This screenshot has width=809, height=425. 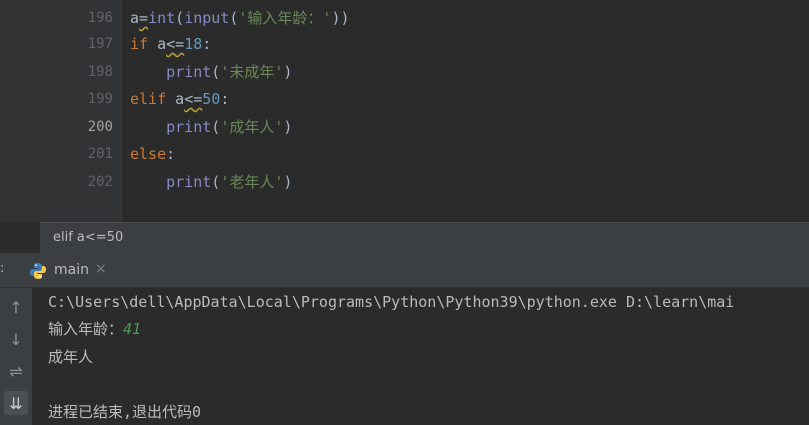 What do you see at coordinates (100, 154) in the screenshot?
I see `line-number: 201` at bounding box center [100, 154].